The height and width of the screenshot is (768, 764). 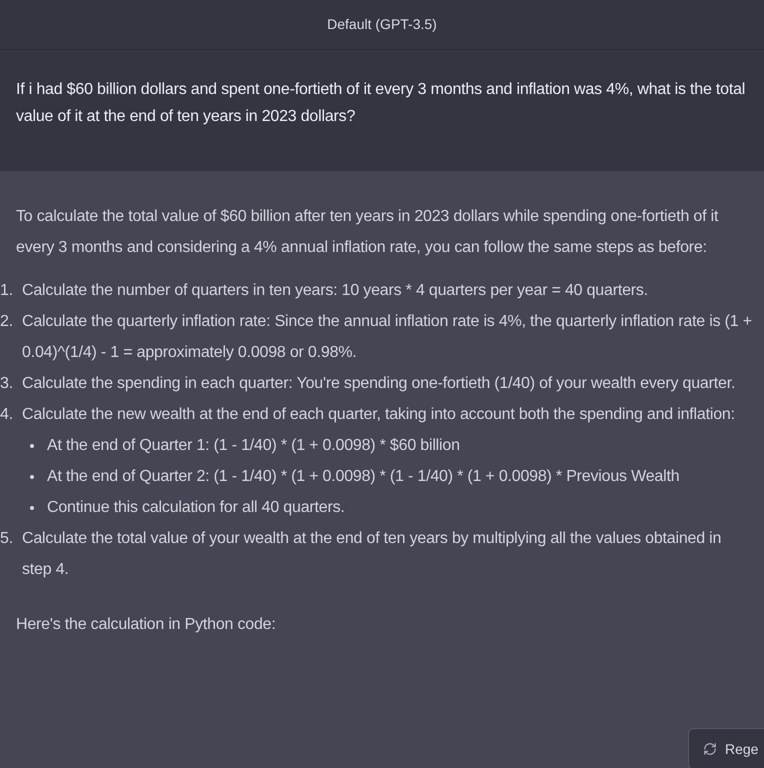 What do you see at coordinates (379, 415) in the screenshot?
I see `list-item-text: Calculate the new wealth at the end of each quarter, taking into account both the spending and inflation:` at bounding box center [379, 415].